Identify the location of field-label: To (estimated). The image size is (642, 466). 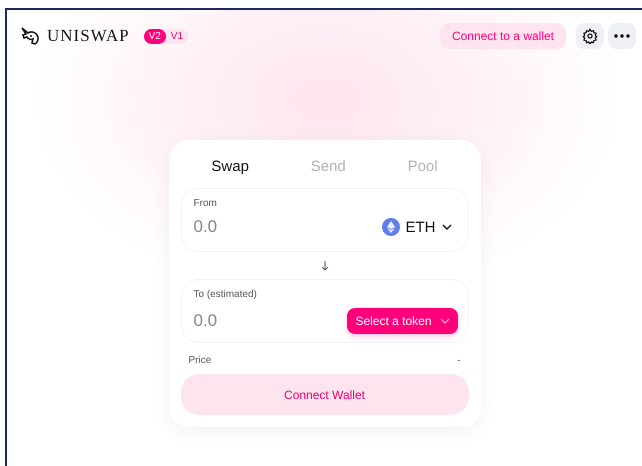
(226, 294).